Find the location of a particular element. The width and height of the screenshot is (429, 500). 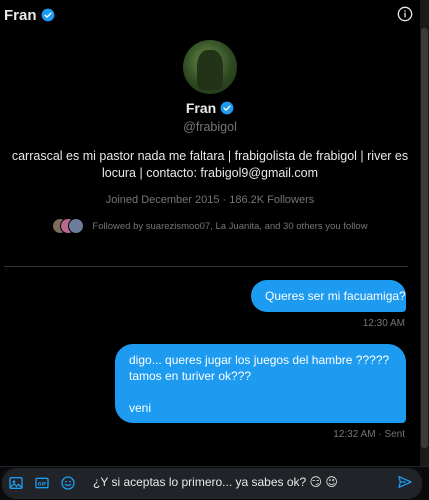

message-bubble: Queres ser mi facuamiga? is located at coordinates (328, 296).